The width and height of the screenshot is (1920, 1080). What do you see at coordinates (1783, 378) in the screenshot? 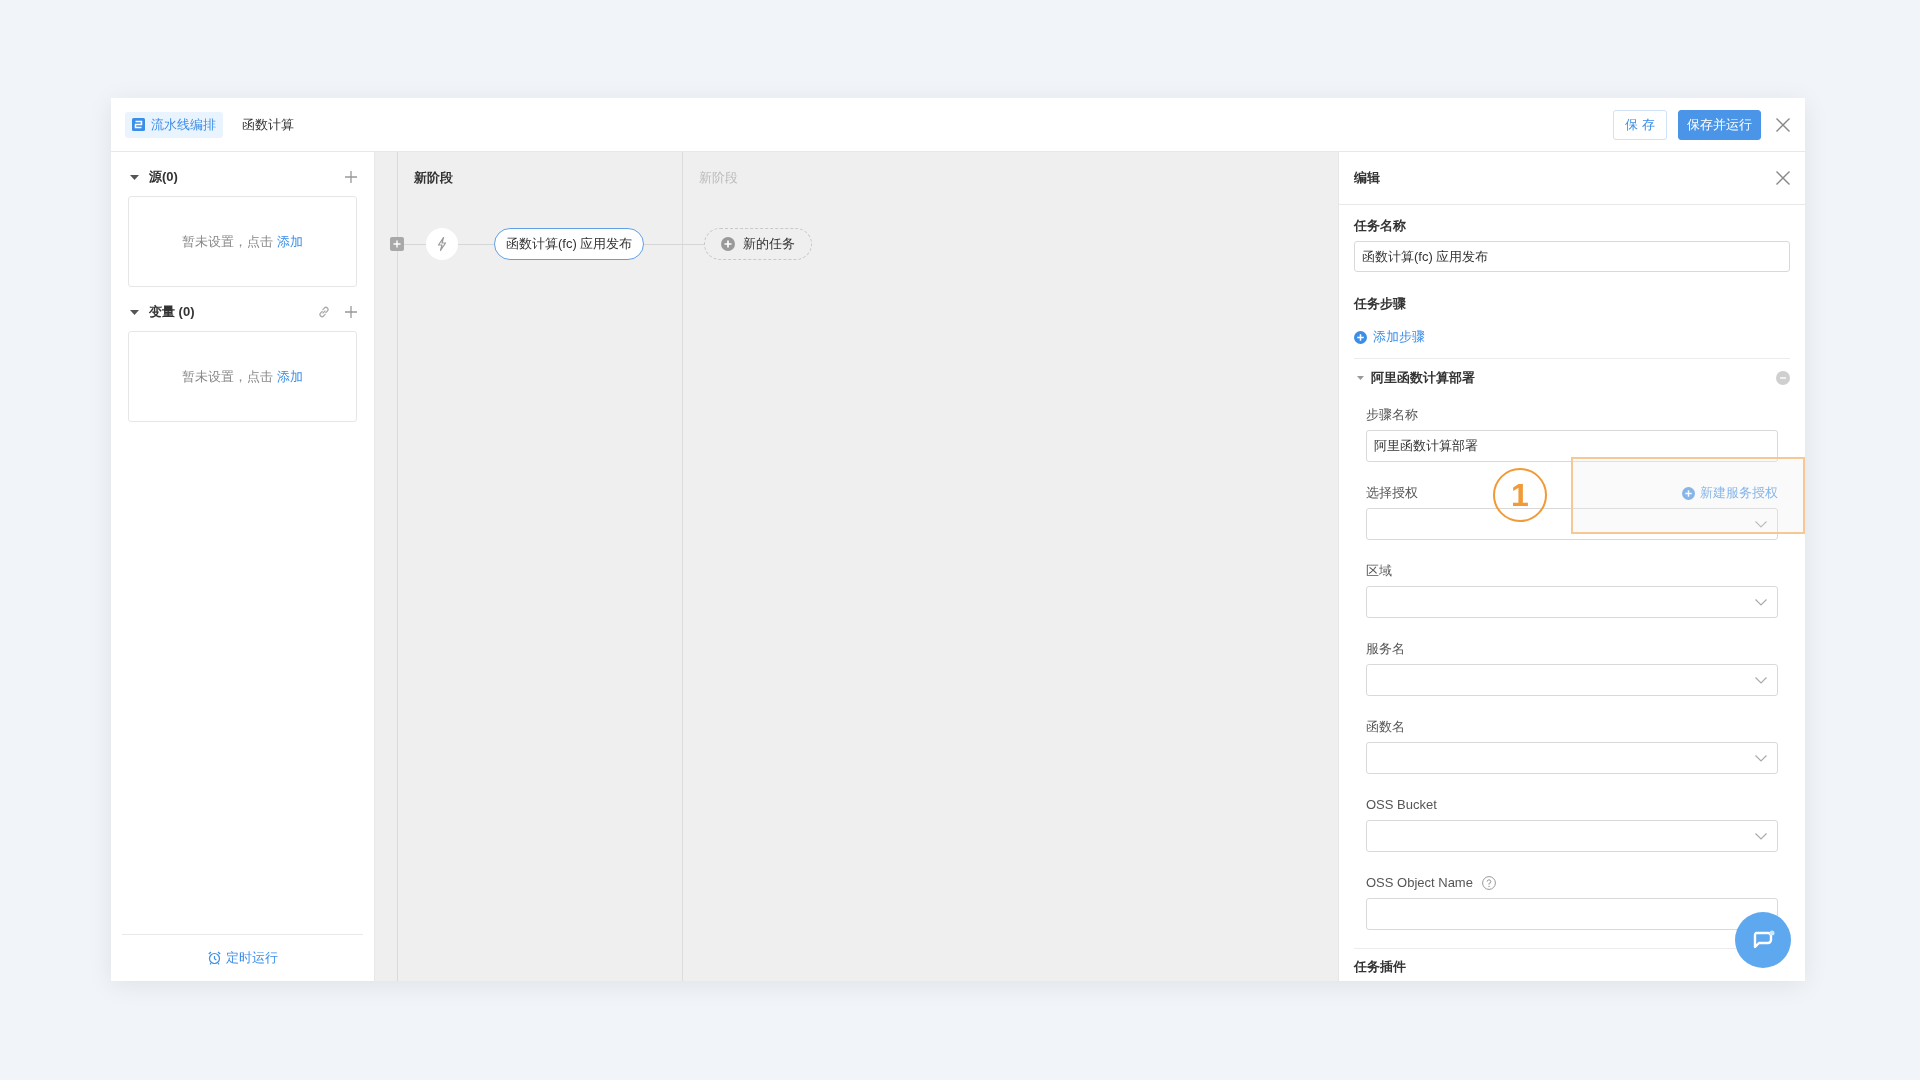
I see `minus-circle-icon` at bounding box center [1783, 378].